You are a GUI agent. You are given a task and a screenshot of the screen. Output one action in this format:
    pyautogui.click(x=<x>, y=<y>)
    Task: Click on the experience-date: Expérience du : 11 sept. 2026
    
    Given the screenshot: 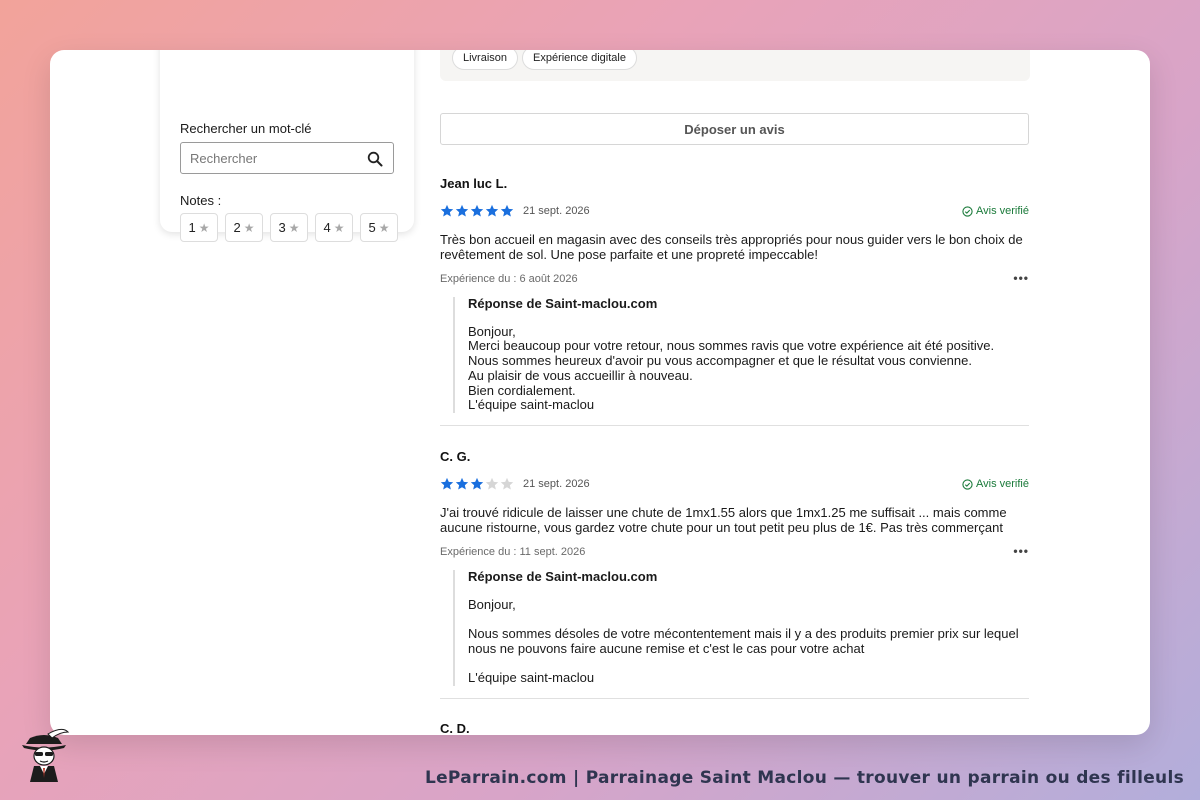 What is the action you would take?
    pyautogui.click(x=513, y=552)
    